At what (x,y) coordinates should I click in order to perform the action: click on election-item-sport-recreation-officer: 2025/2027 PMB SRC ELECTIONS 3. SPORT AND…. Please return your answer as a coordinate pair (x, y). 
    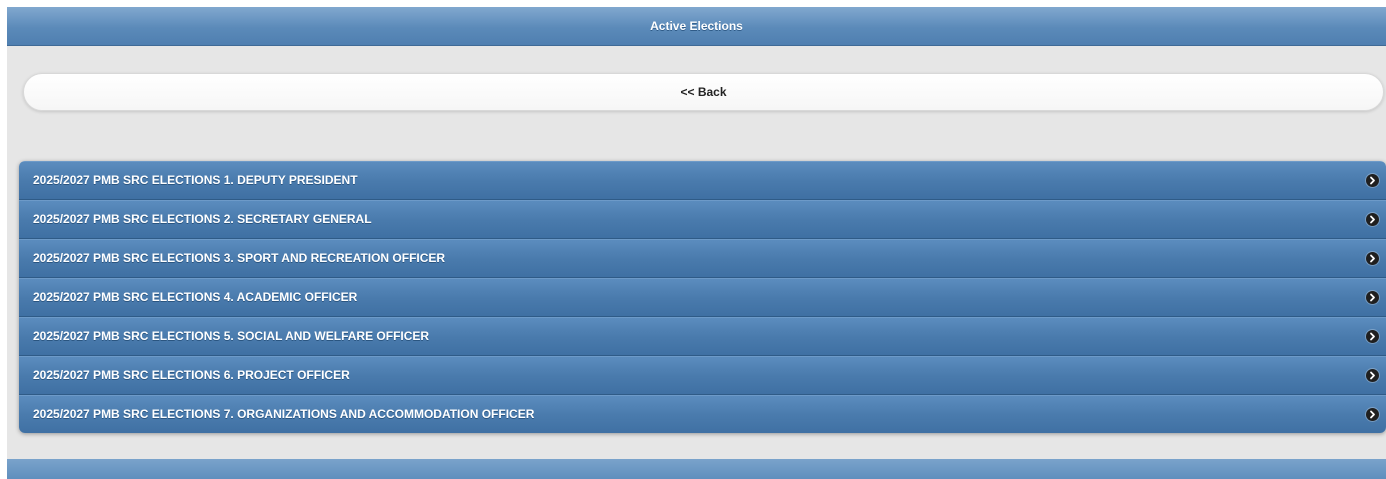
    Looking at the image, I should click on (702, 258).